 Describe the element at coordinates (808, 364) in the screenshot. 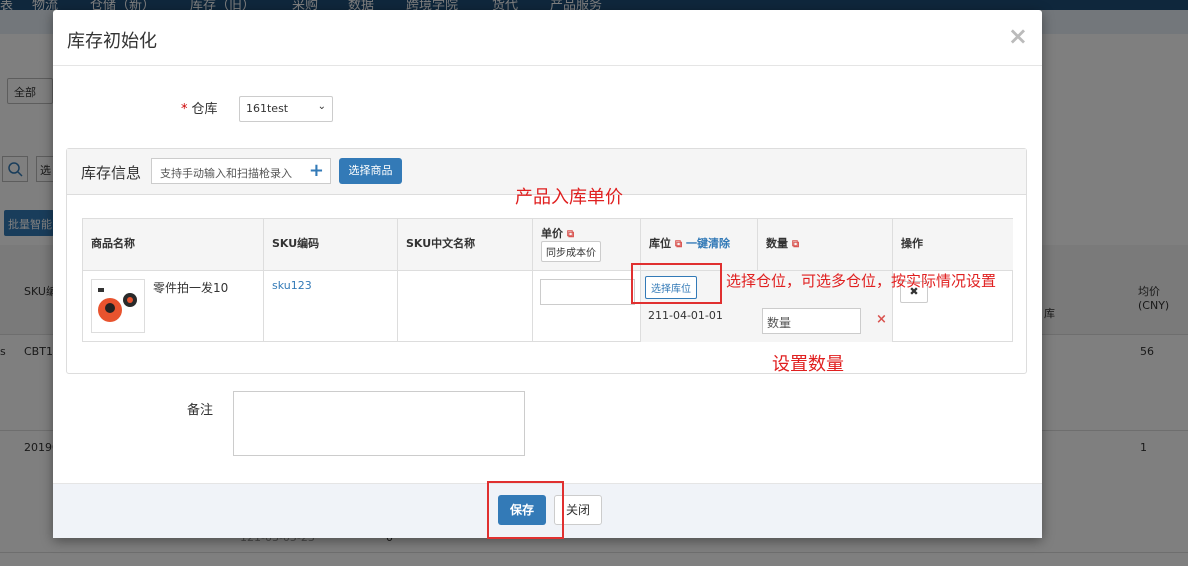

I see `annotation-qty: 设置数量` at that location.